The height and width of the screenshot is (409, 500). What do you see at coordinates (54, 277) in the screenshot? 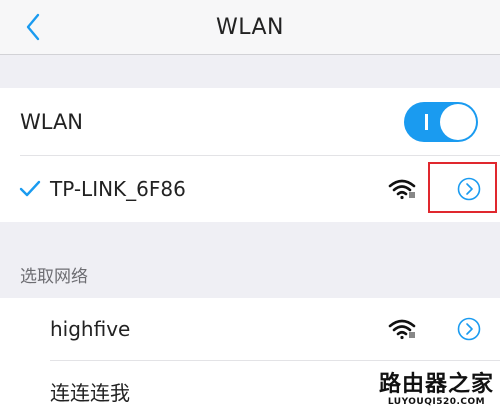
I see `section-header: 选取网络` at bounding box center [54, 277].